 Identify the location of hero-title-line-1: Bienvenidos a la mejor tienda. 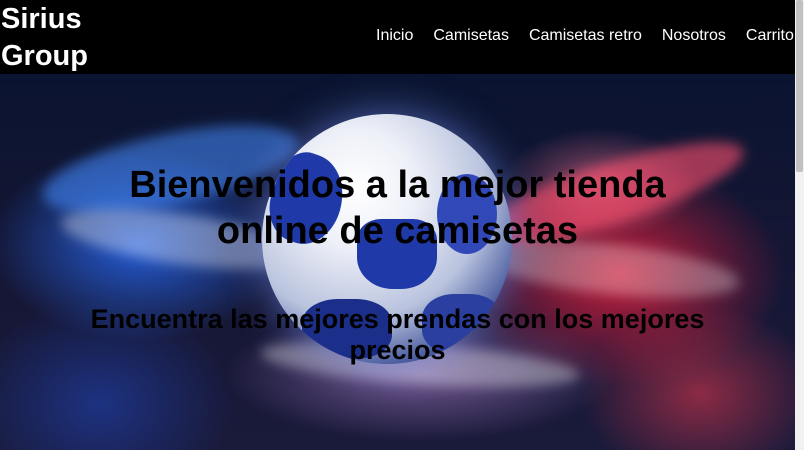
(397, 185).